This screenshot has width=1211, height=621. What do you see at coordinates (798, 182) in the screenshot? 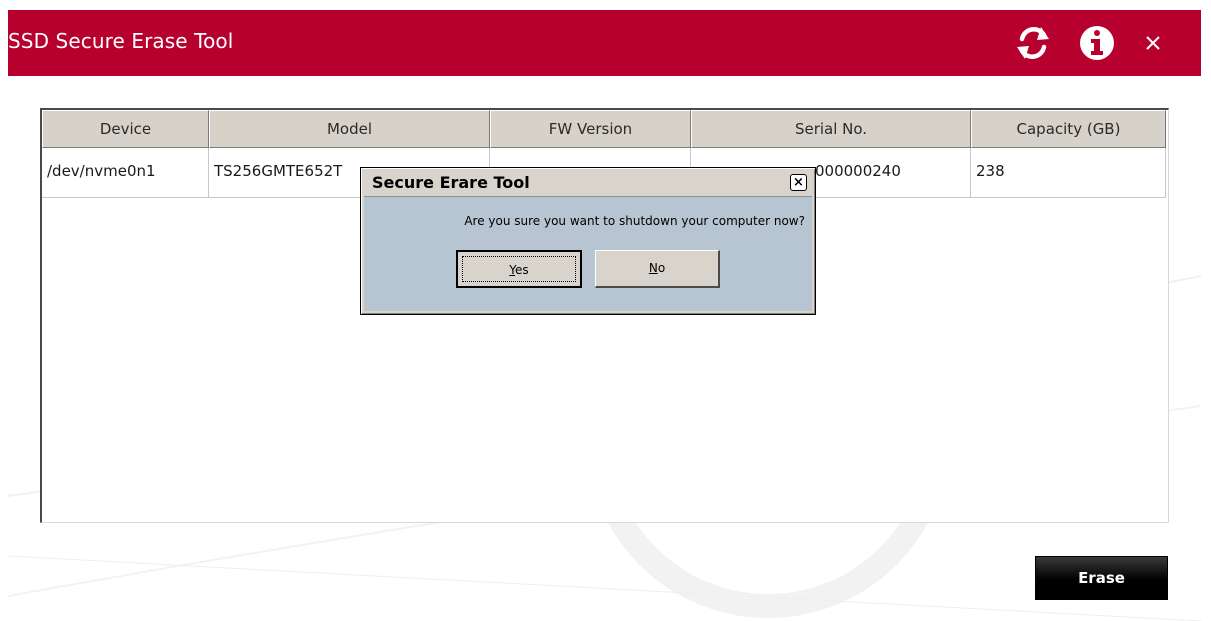
I see `dialog-close-icon: ×` at bounding box center [798, 182].